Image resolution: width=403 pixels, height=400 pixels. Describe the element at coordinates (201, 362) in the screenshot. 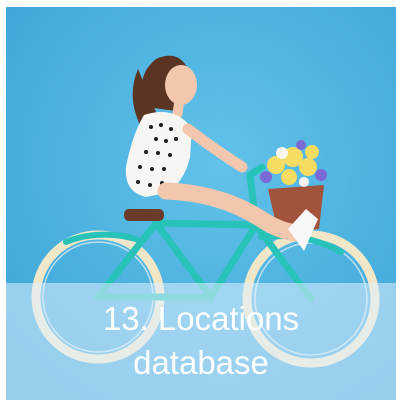

I see `caption-line-2: database` at that location.